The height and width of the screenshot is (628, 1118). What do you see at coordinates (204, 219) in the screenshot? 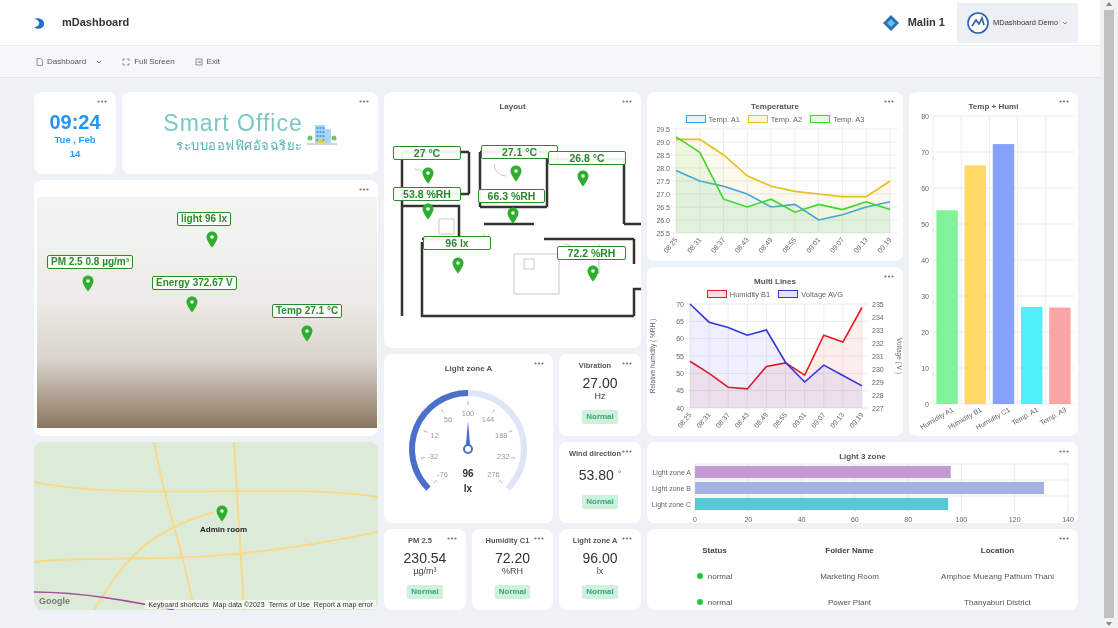
I see `sensor-label: light 96 lx` at bounding box center [204, 219].